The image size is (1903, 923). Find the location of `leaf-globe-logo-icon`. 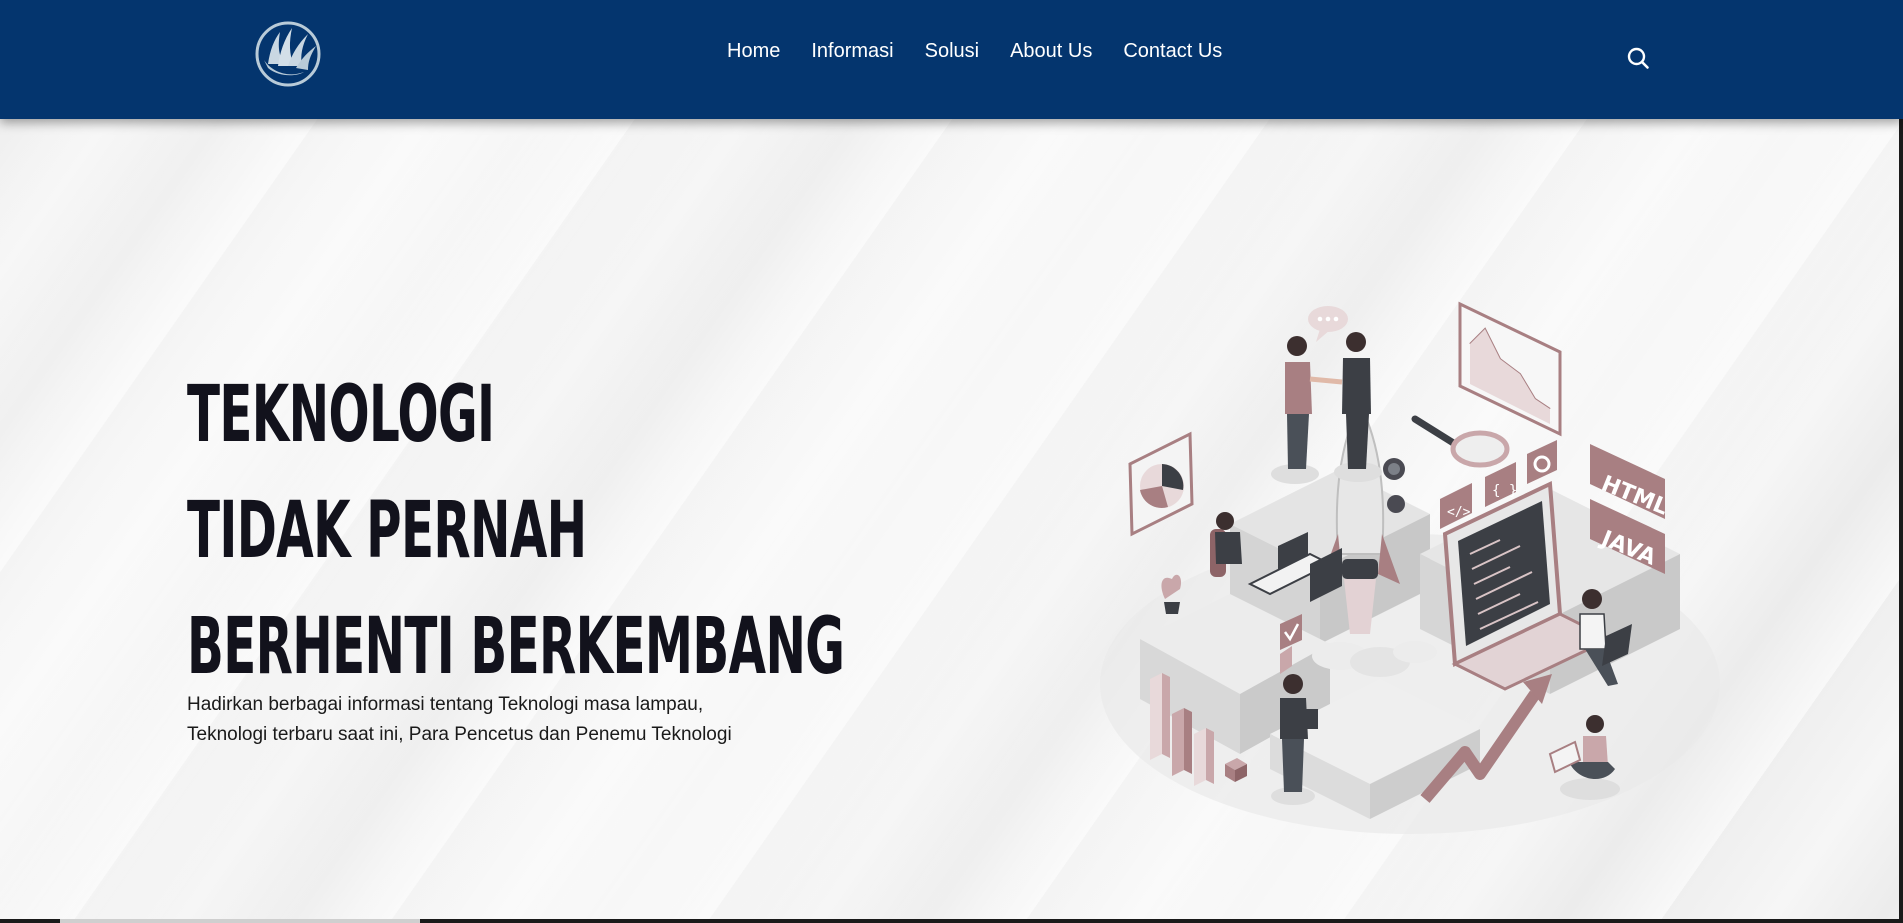

leaf-globe-logo-icon is located at coordinates (288, 54).